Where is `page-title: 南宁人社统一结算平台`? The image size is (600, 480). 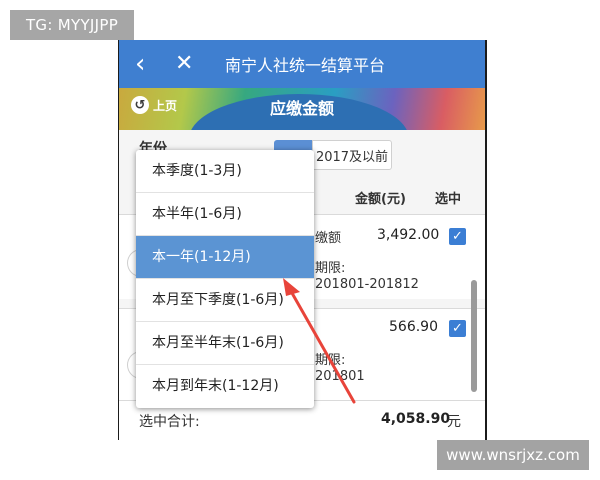
page-title: 南宁人社统一结算平台 is located at coordinates (305, 65).